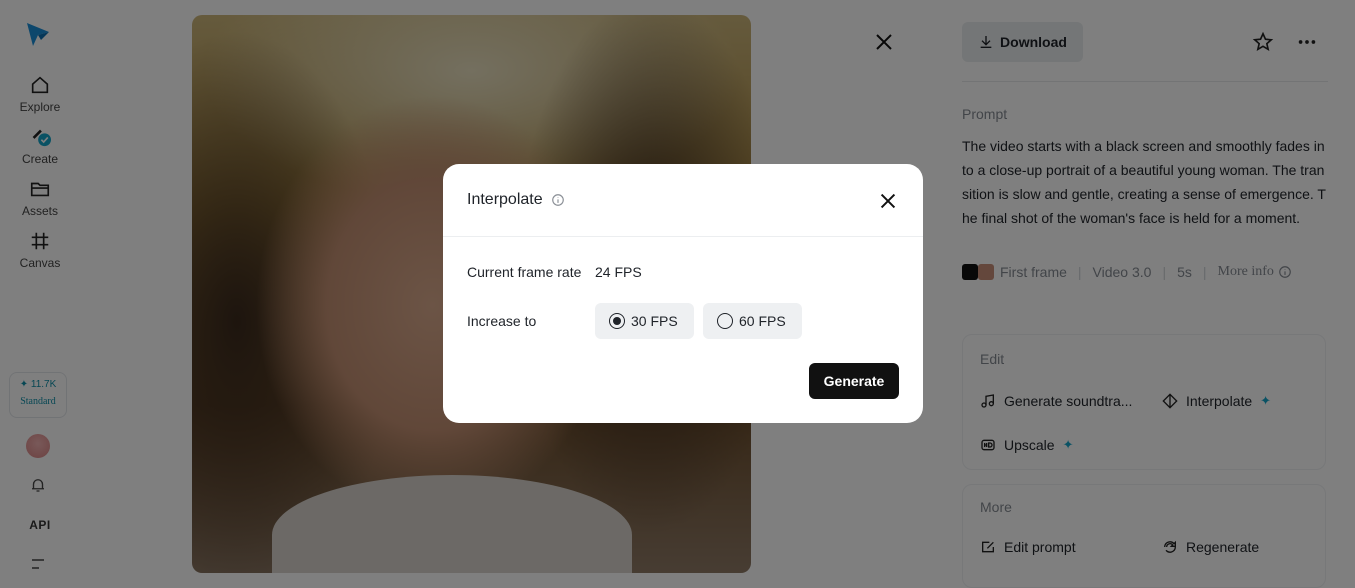 Image resolution: width=1355 pixels, height=588 pixels. Describe the element at coordinates (683, 236) in the screenshot. I see `divider` at that location.